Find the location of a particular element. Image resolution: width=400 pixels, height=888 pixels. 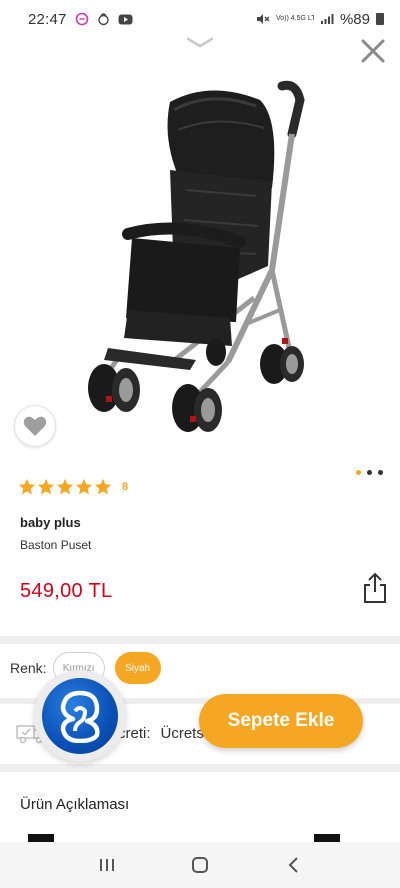

recent-apps-icon is located at coordinates (106, 865).